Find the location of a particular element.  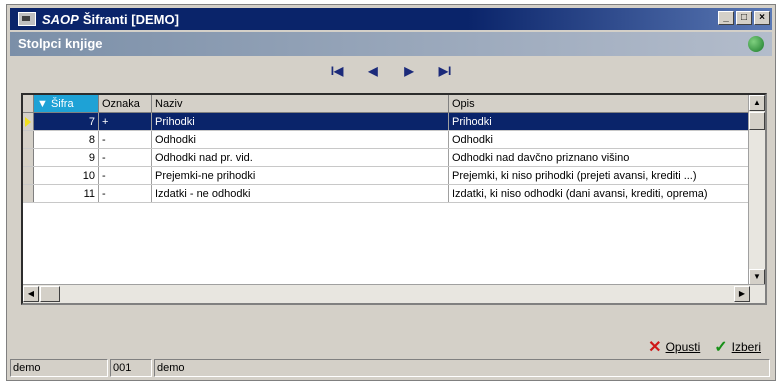

cell-naziv: Odhodki nad pr. vid. is located at coordinates (300, 157).